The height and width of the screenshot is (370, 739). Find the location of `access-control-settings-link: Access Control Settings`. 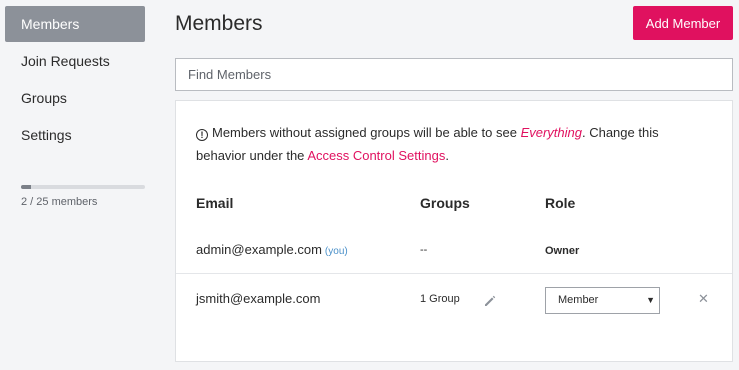

access-control-settings-link: Access Control Settings is located at coordinates (376, 155).